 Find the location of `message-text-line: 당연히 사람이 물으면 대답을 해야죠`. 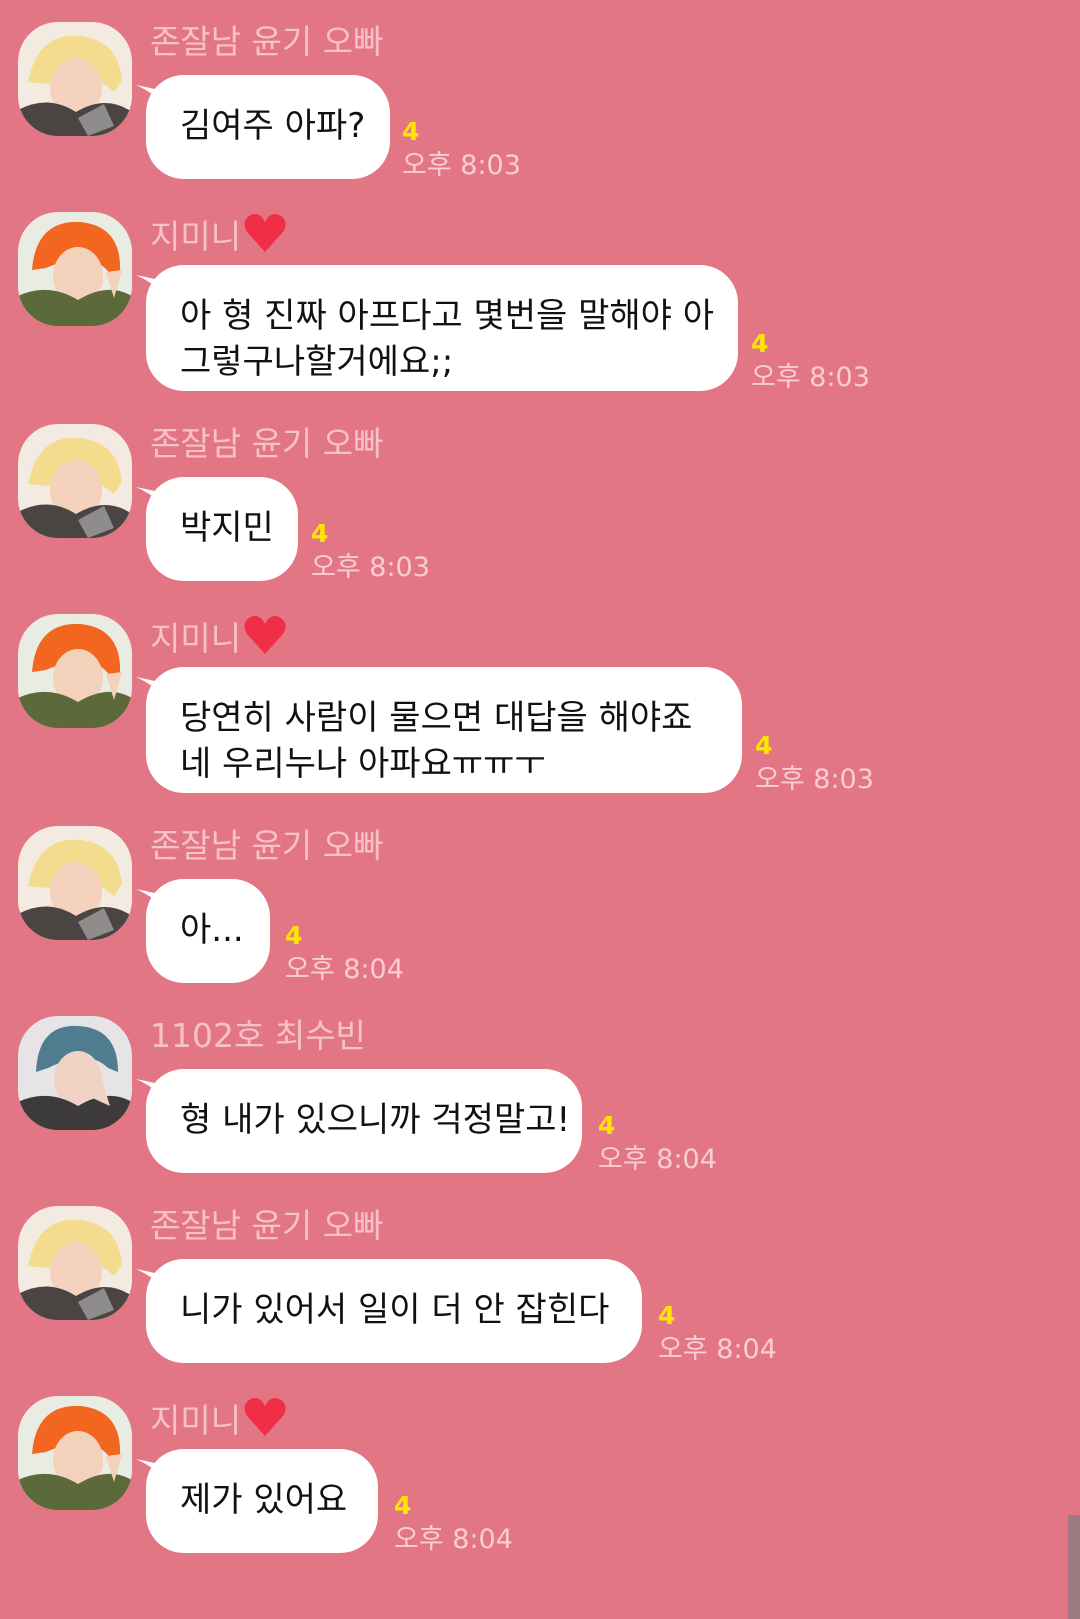

message-text-line: 당연히 사람이 물으면 대답을 해야죠 is located at coordinates (436, 718).